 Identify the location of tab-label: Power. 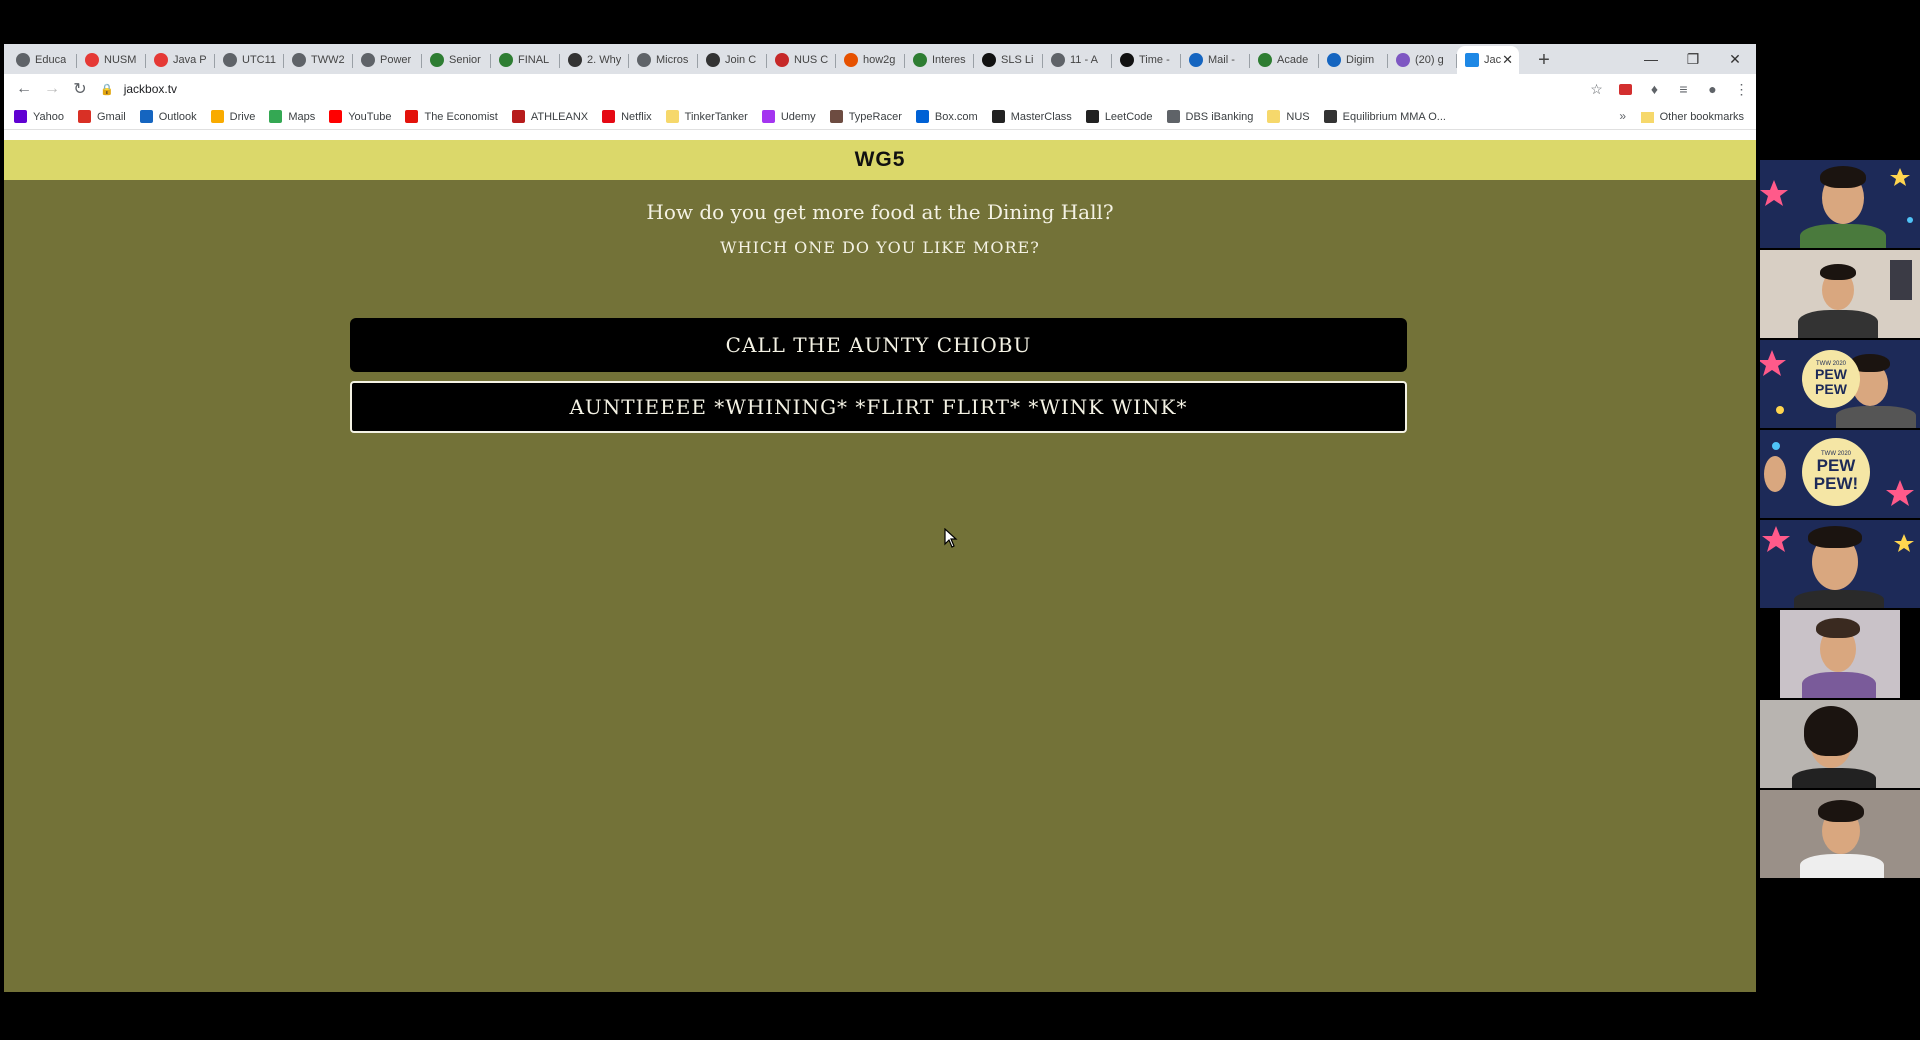
(396, 60).